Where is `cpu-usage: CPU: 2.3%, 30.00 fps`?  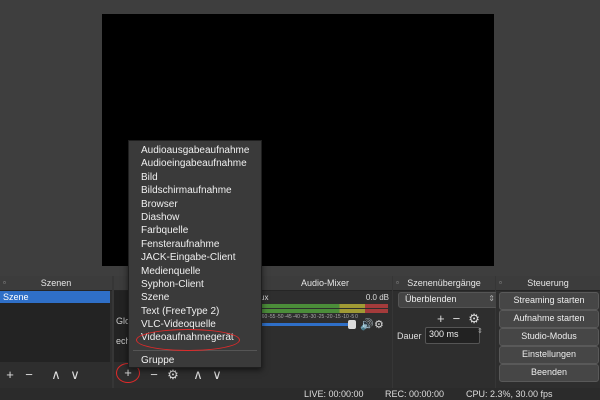 cpu-usage: CPU: 2.3%, 30.00 fps is located at coordinates (509, 394).